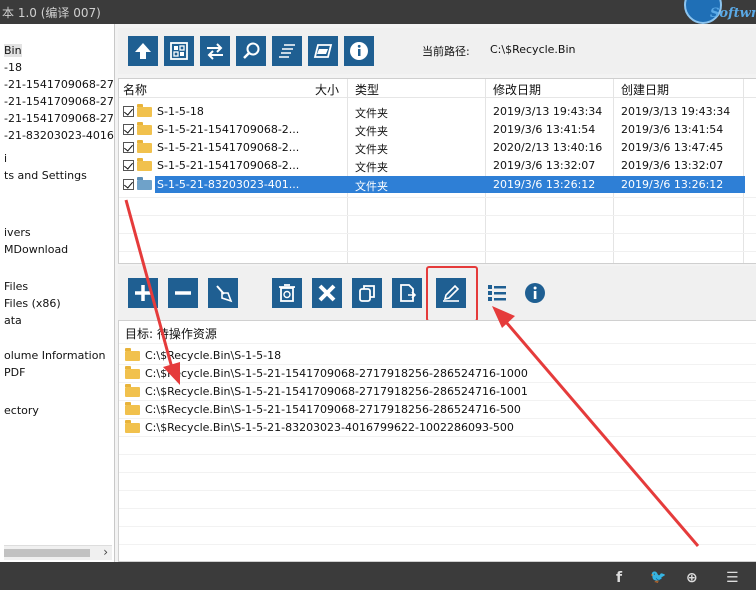 The width and height of the screenshot is (756, 590). I want to click on column-modified: 修改日期, so click(517, 89).